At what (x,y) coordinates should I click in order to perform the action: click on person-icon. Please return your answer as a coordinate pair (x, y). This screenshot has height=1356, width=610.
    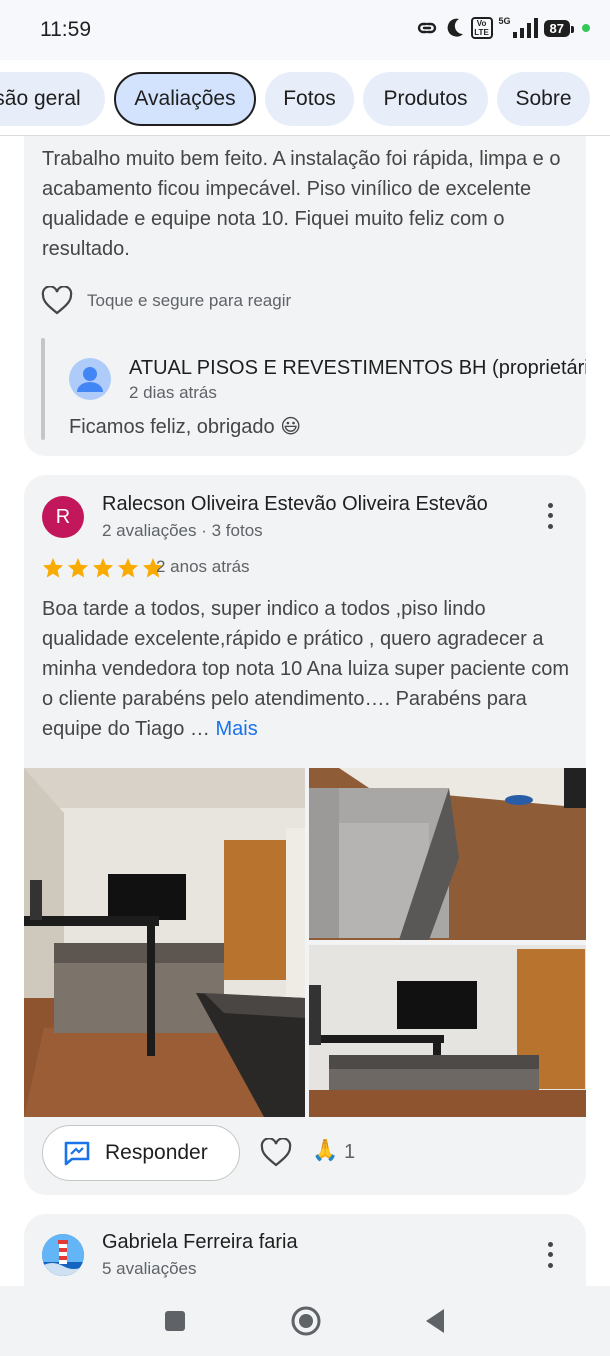
    Looking at the image, I should click on (90, 379).